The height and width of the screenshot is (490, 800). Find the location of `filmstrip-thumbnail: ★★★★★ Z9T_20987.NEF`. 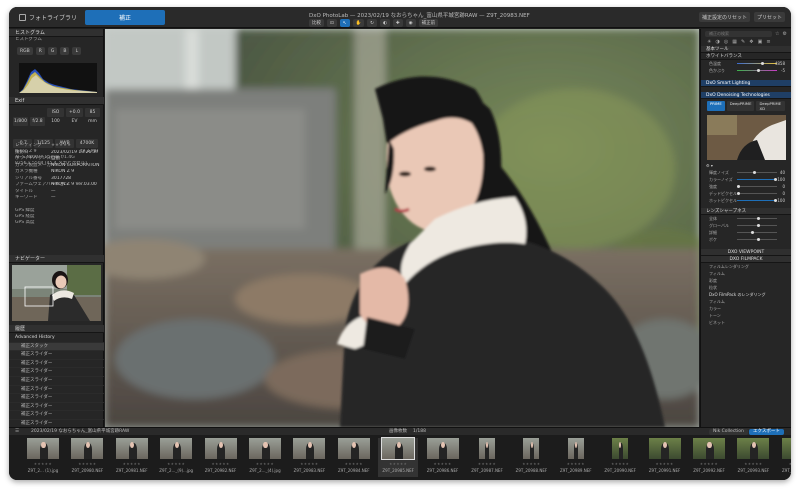

filmstrip-thumbnail: ★★★★★ Z9T_20987.NEF is located at coordinates (487, 457).